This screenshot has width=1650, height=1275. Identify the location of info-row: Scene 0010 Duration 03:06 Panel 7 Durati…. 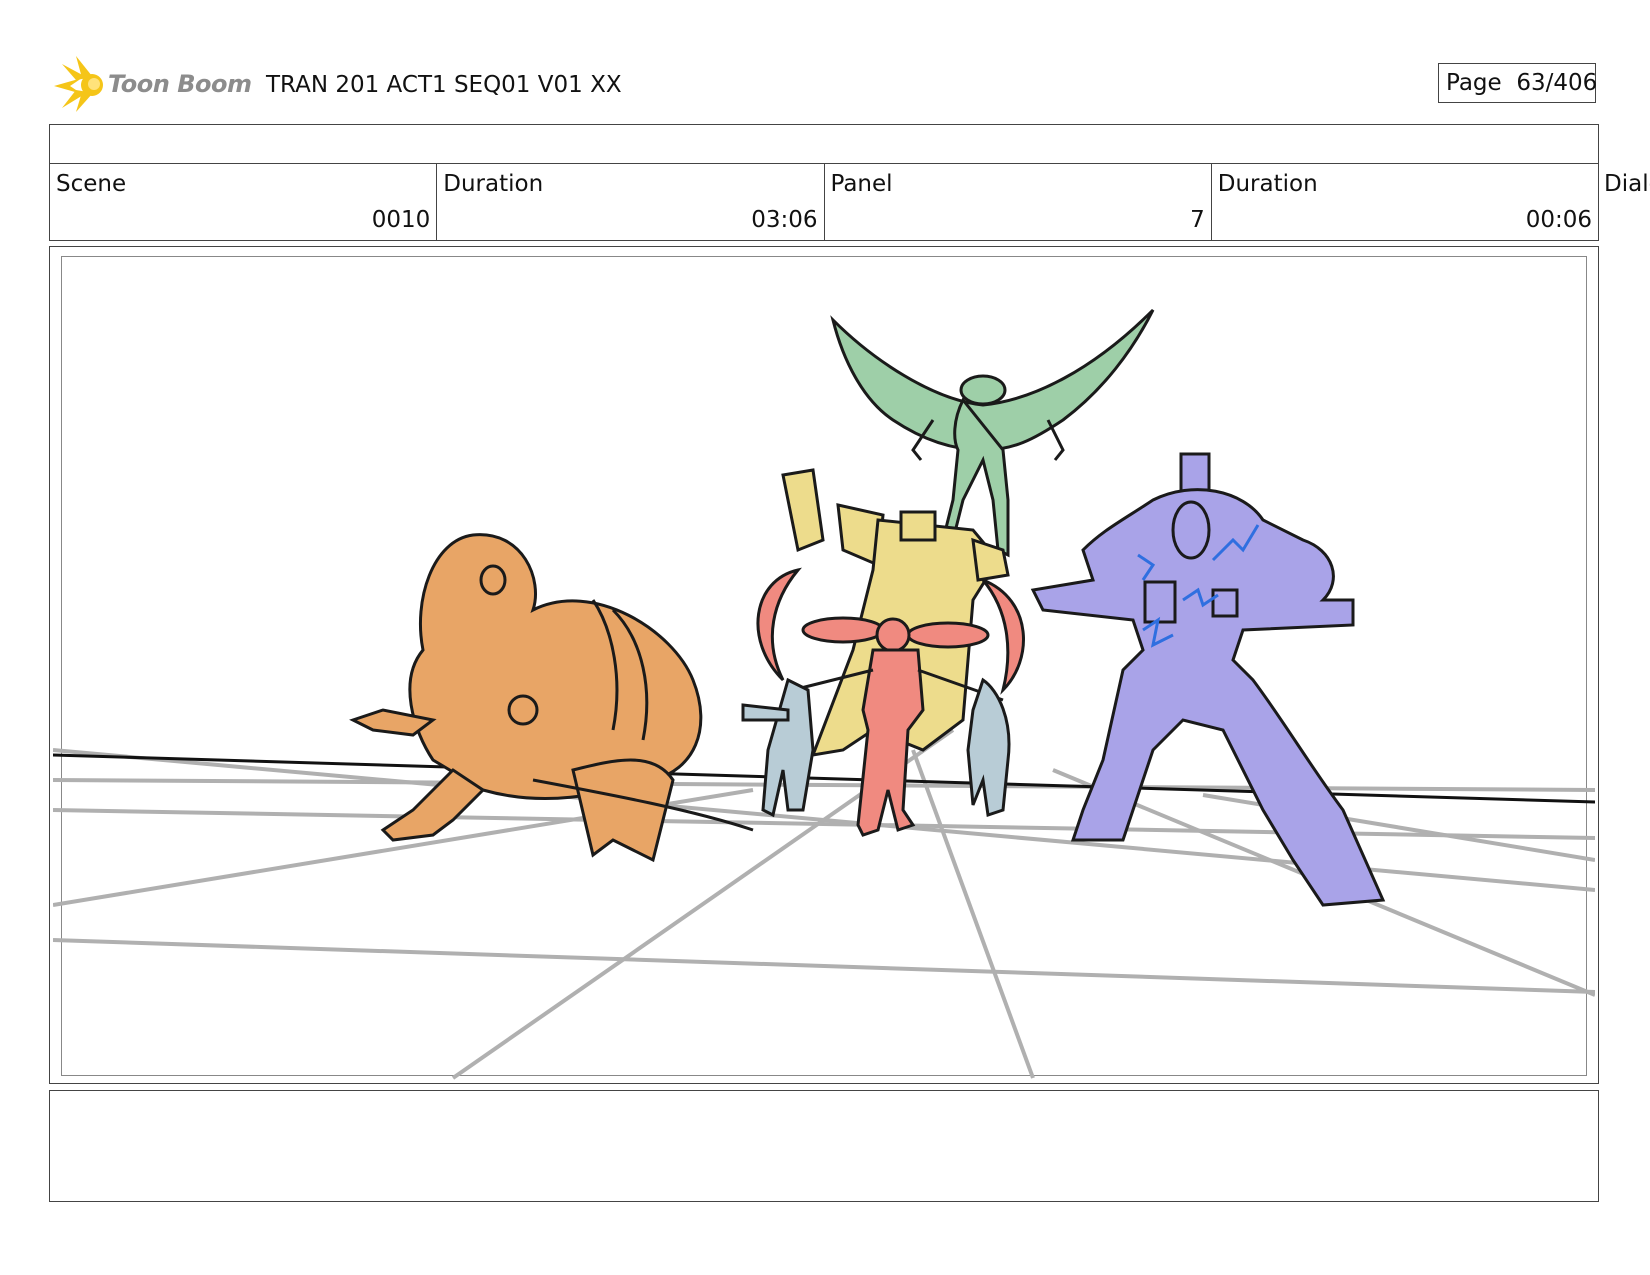
(824, 202).